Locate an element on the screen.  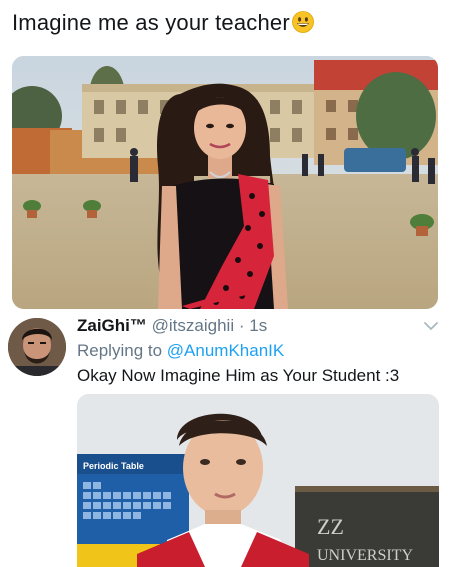
reply-handle: @itszaighii is located at coordinates (193, 325).